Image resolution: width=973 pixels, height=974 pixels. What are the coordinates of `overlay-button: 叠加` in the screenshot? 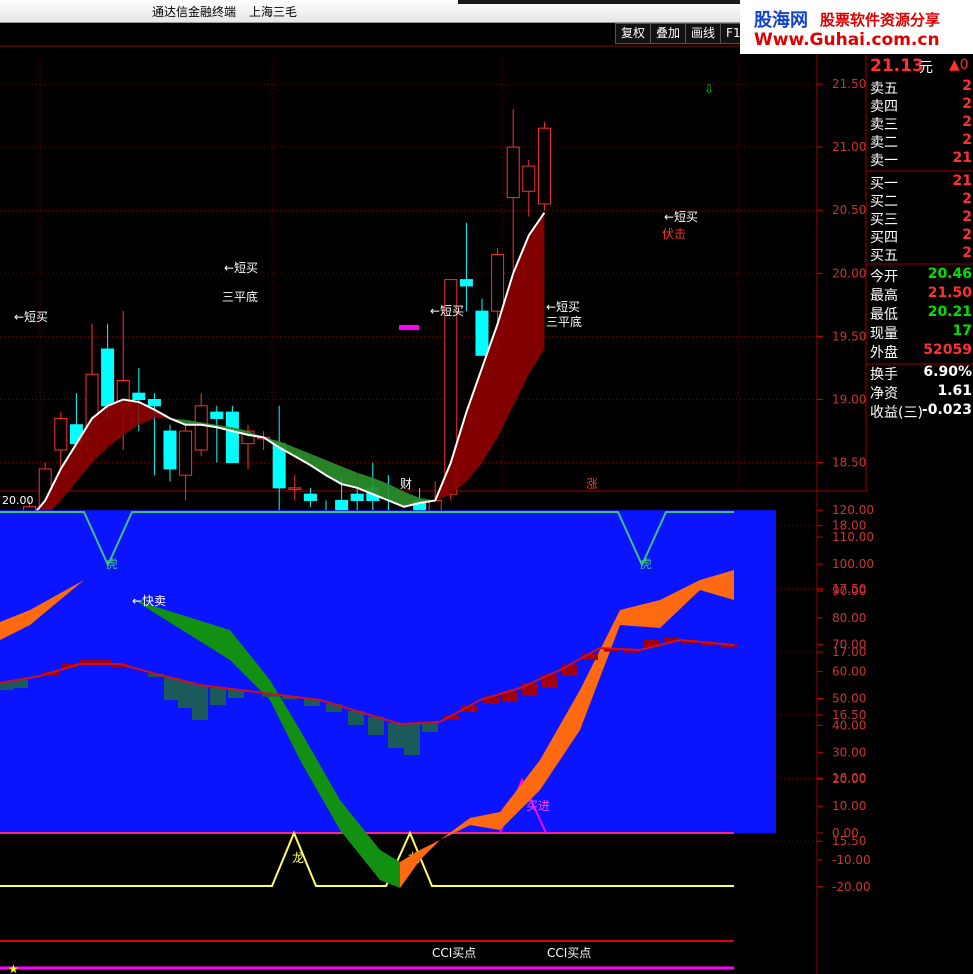 It's located at (668, 33).